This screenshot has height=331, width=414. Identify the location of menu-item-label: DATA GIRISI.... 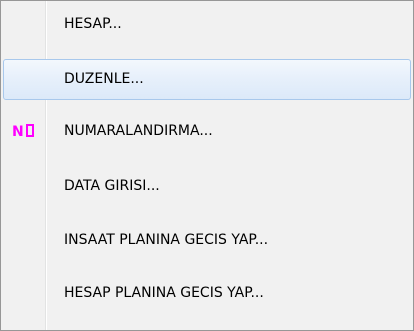
(112, 186).